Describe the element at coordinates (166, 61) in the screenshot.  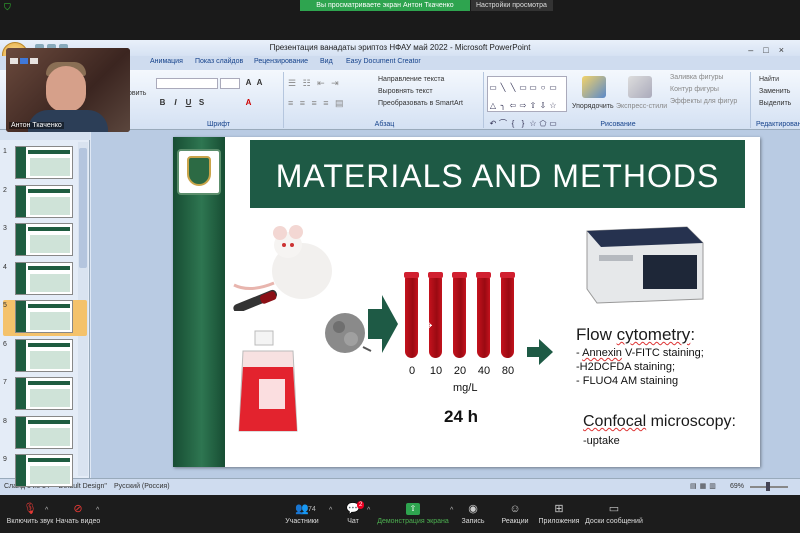
I see `tab-animation: Анимация` at that location.